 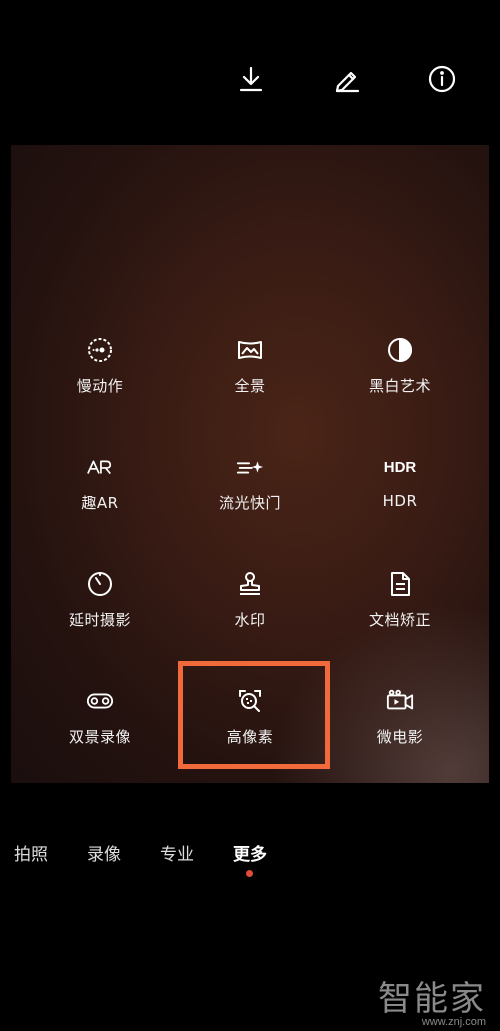 I want to click on top-toolbar, so click(x=250, y=72).